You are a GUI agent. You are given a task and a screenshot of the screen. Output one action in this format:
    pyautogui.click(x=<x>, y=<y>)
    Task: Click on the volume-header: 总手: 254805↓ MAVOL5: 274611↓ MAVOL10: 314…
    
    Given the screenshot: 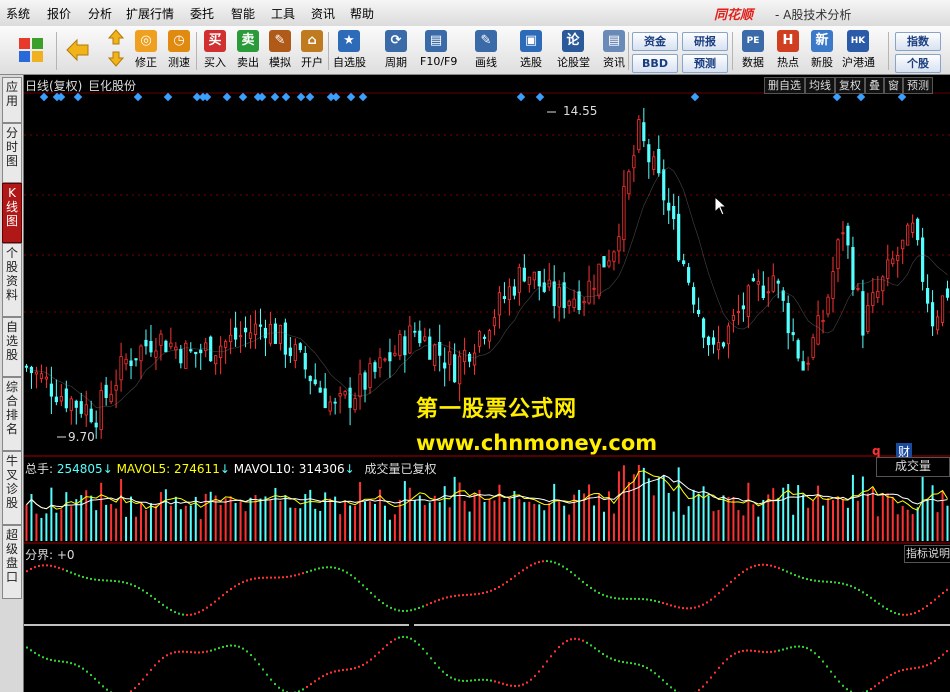 What is the action you would take?
    pyautogui.click(x=231, y=468)
    